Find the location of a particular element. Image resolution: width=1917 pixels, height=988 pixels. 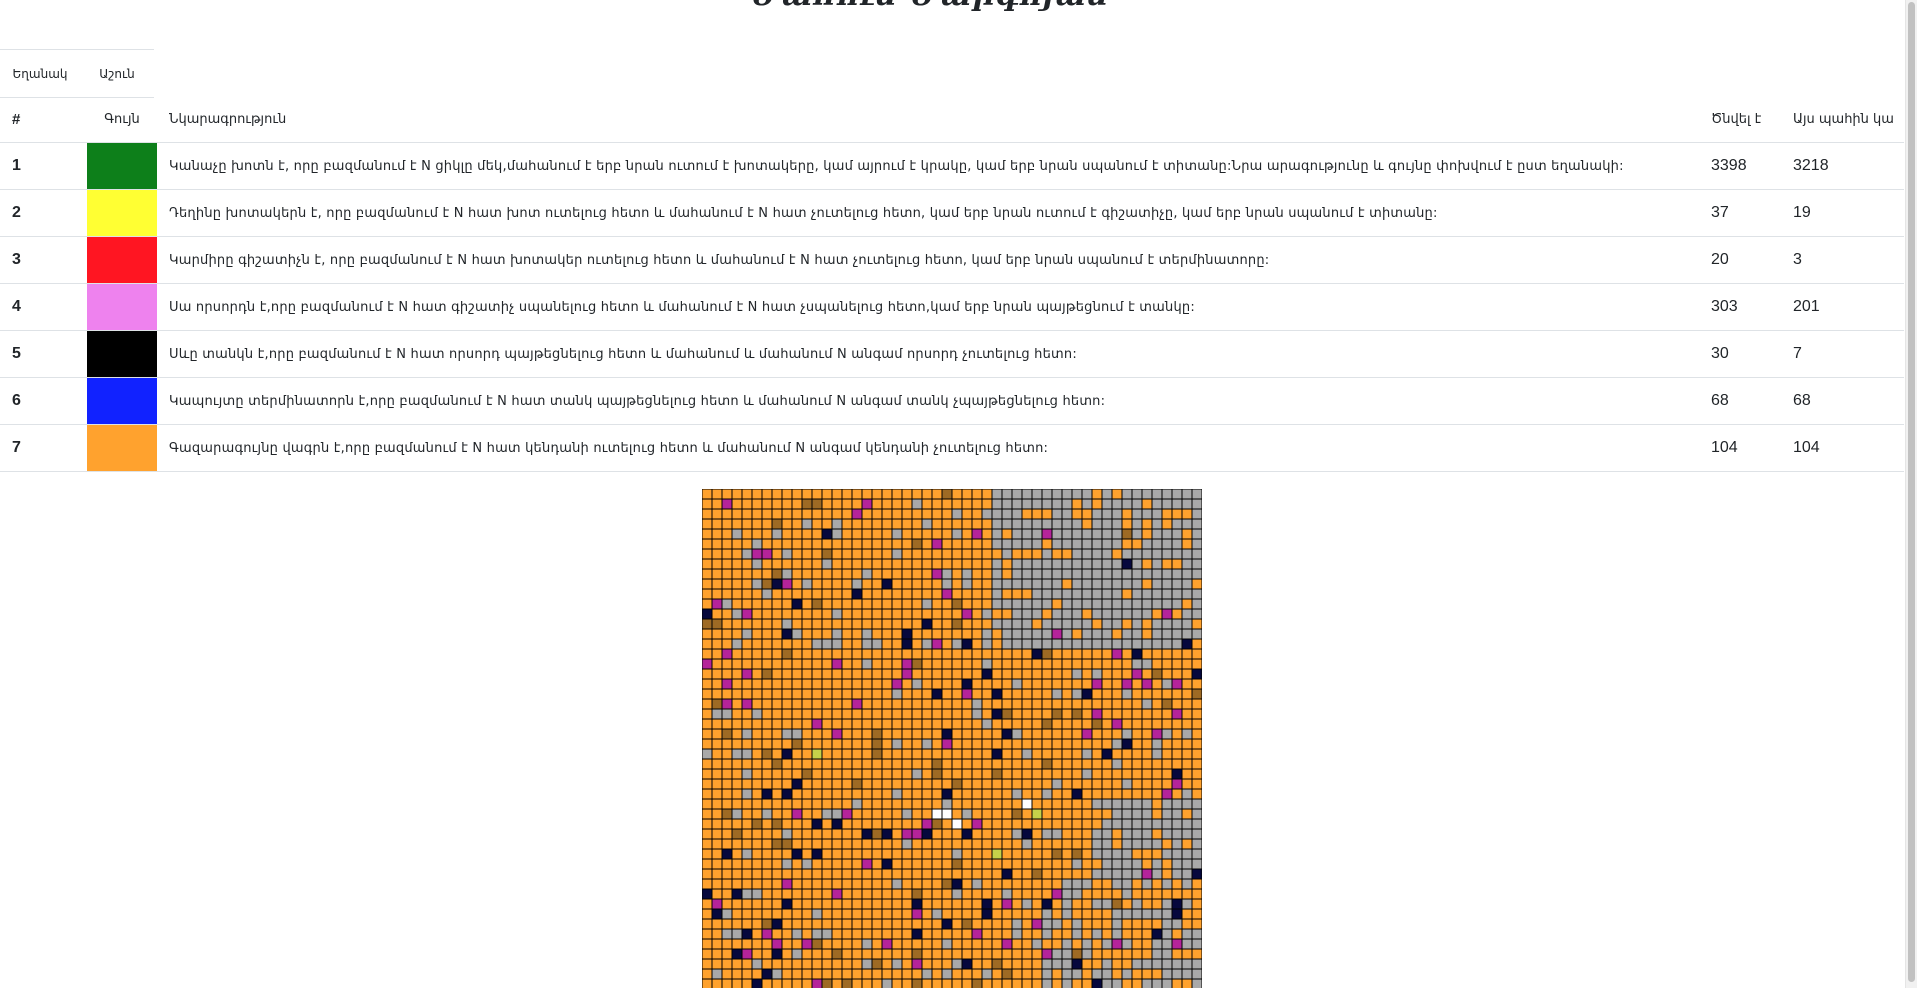

season-info: Եղանակ Աշուն is located at coordinates (77, 73).